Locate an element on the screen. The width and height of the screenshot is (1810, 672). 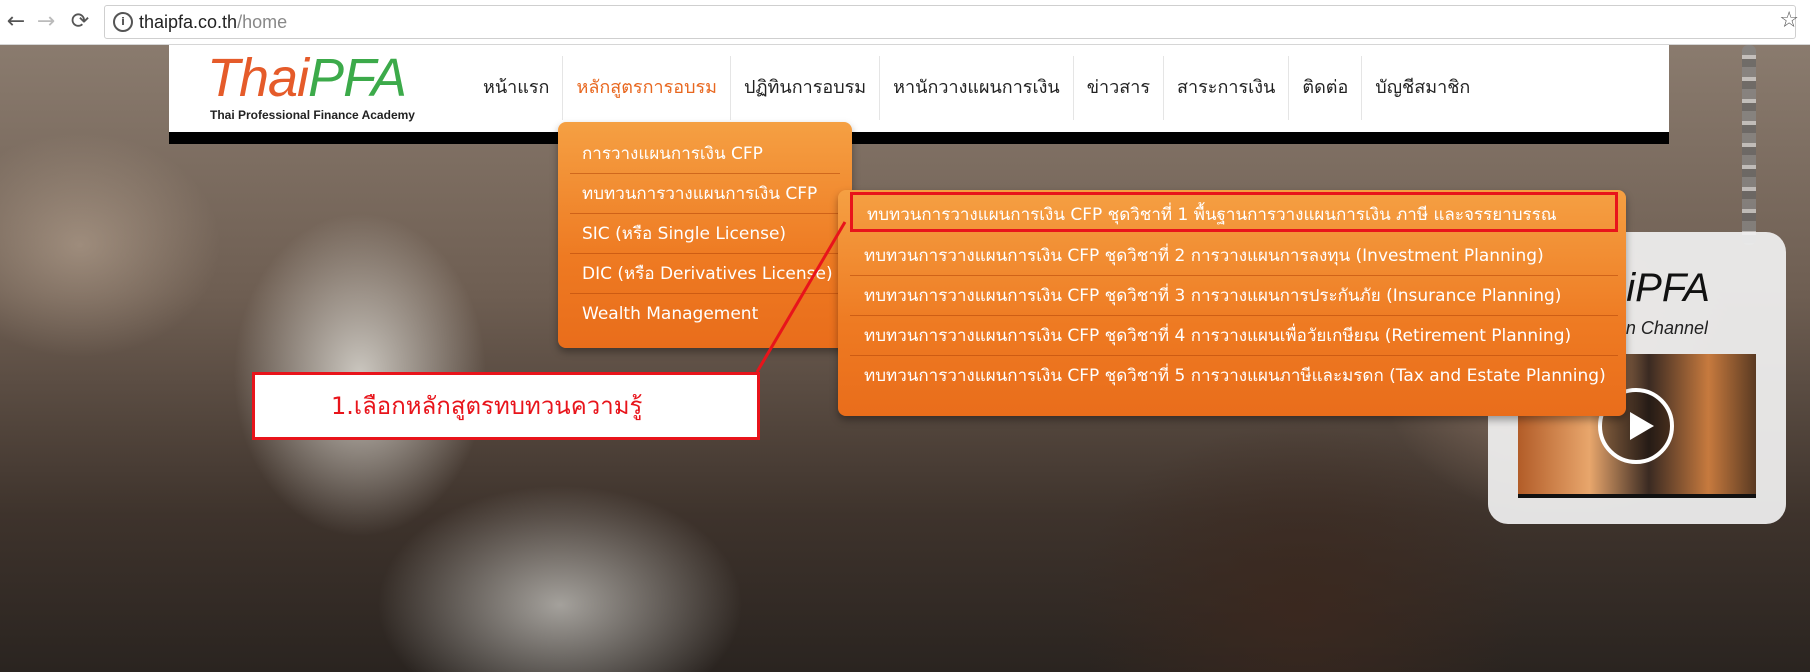
submenu-item-dic: DIC (หรือ Derivatives License) is located at coordinates (705, 274).